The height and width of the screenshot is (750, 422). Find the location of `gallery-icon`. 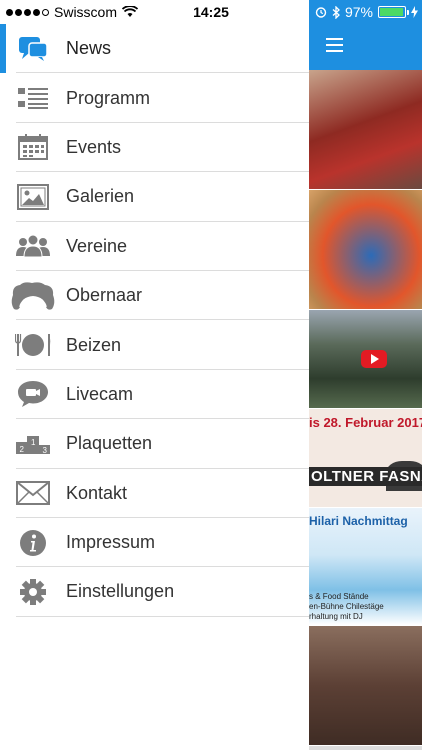

gallery-icon is located at coordinates (33, 197).